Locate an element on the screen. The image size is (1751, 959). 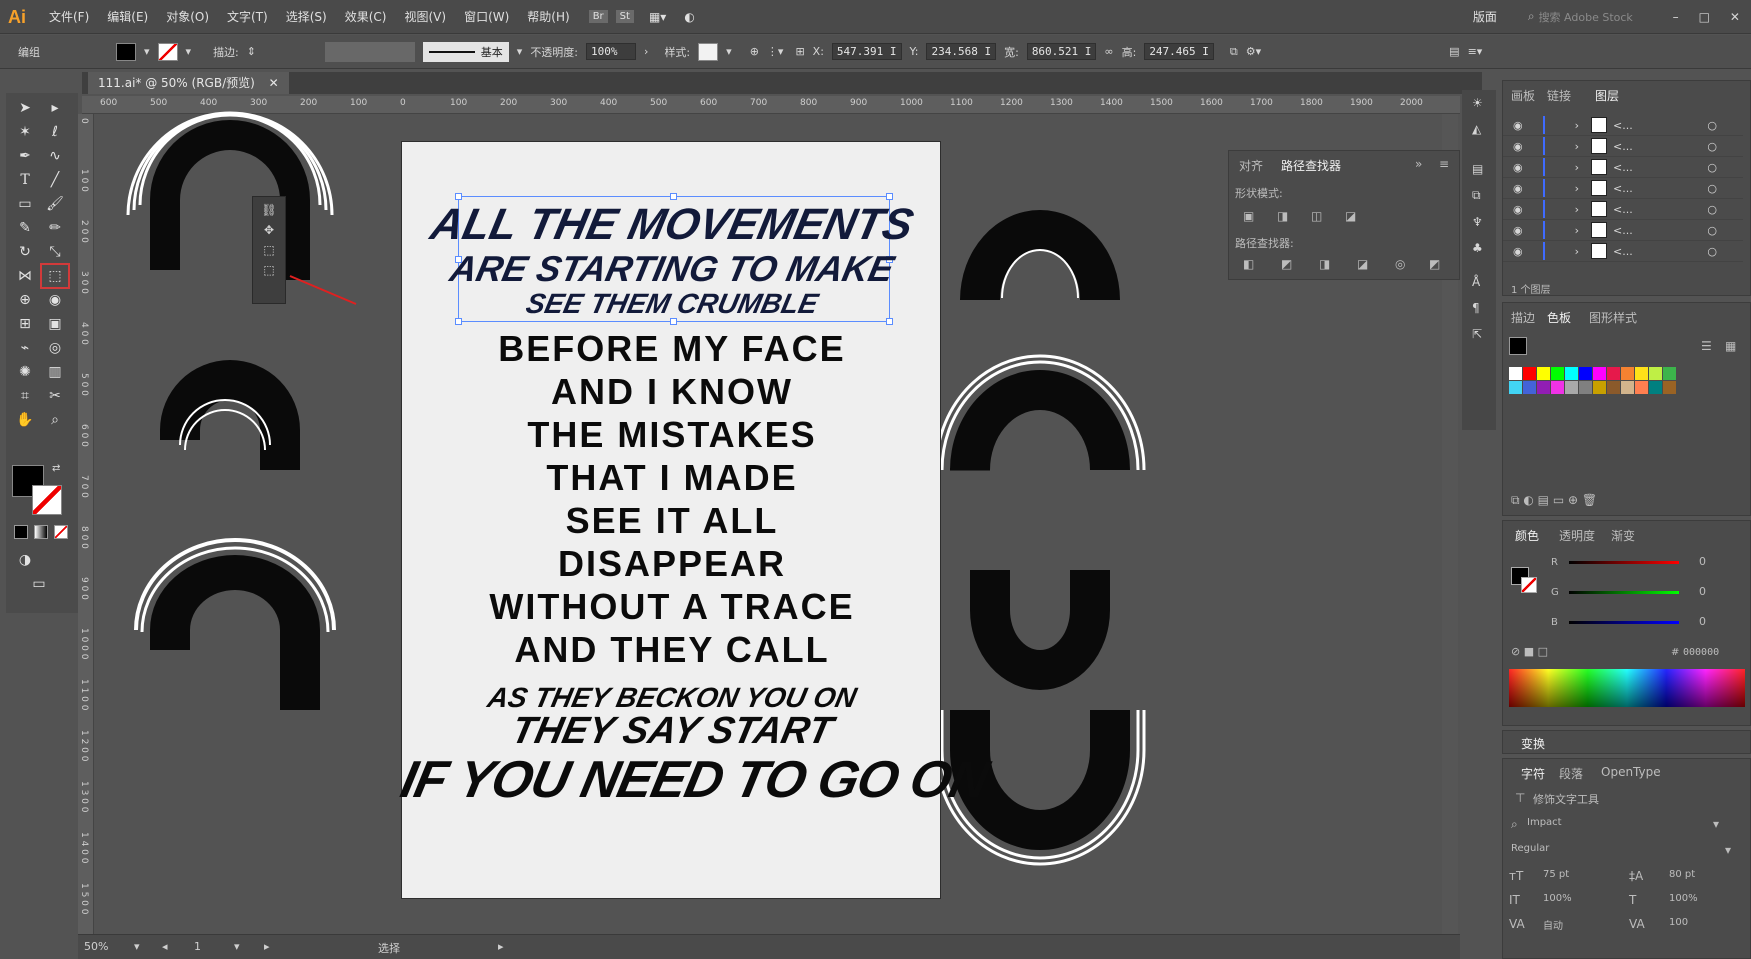
merge-icon: ◨ is located at coordinates (1324, 264).